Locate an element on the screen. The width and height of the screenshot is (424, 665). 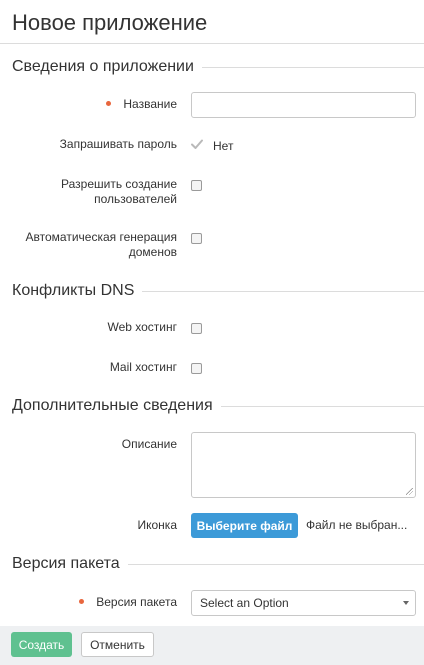
allow-users-label: Разрешить создание пользователей is located at coordinates (119, 191).